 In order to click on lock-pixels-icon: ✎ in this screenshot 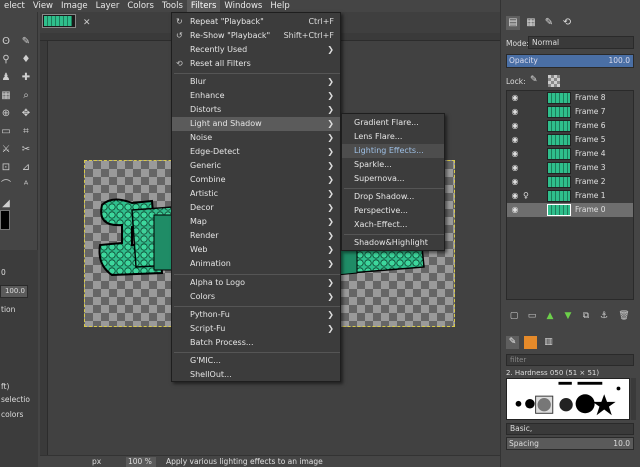, I will do `click(536, 81)`.